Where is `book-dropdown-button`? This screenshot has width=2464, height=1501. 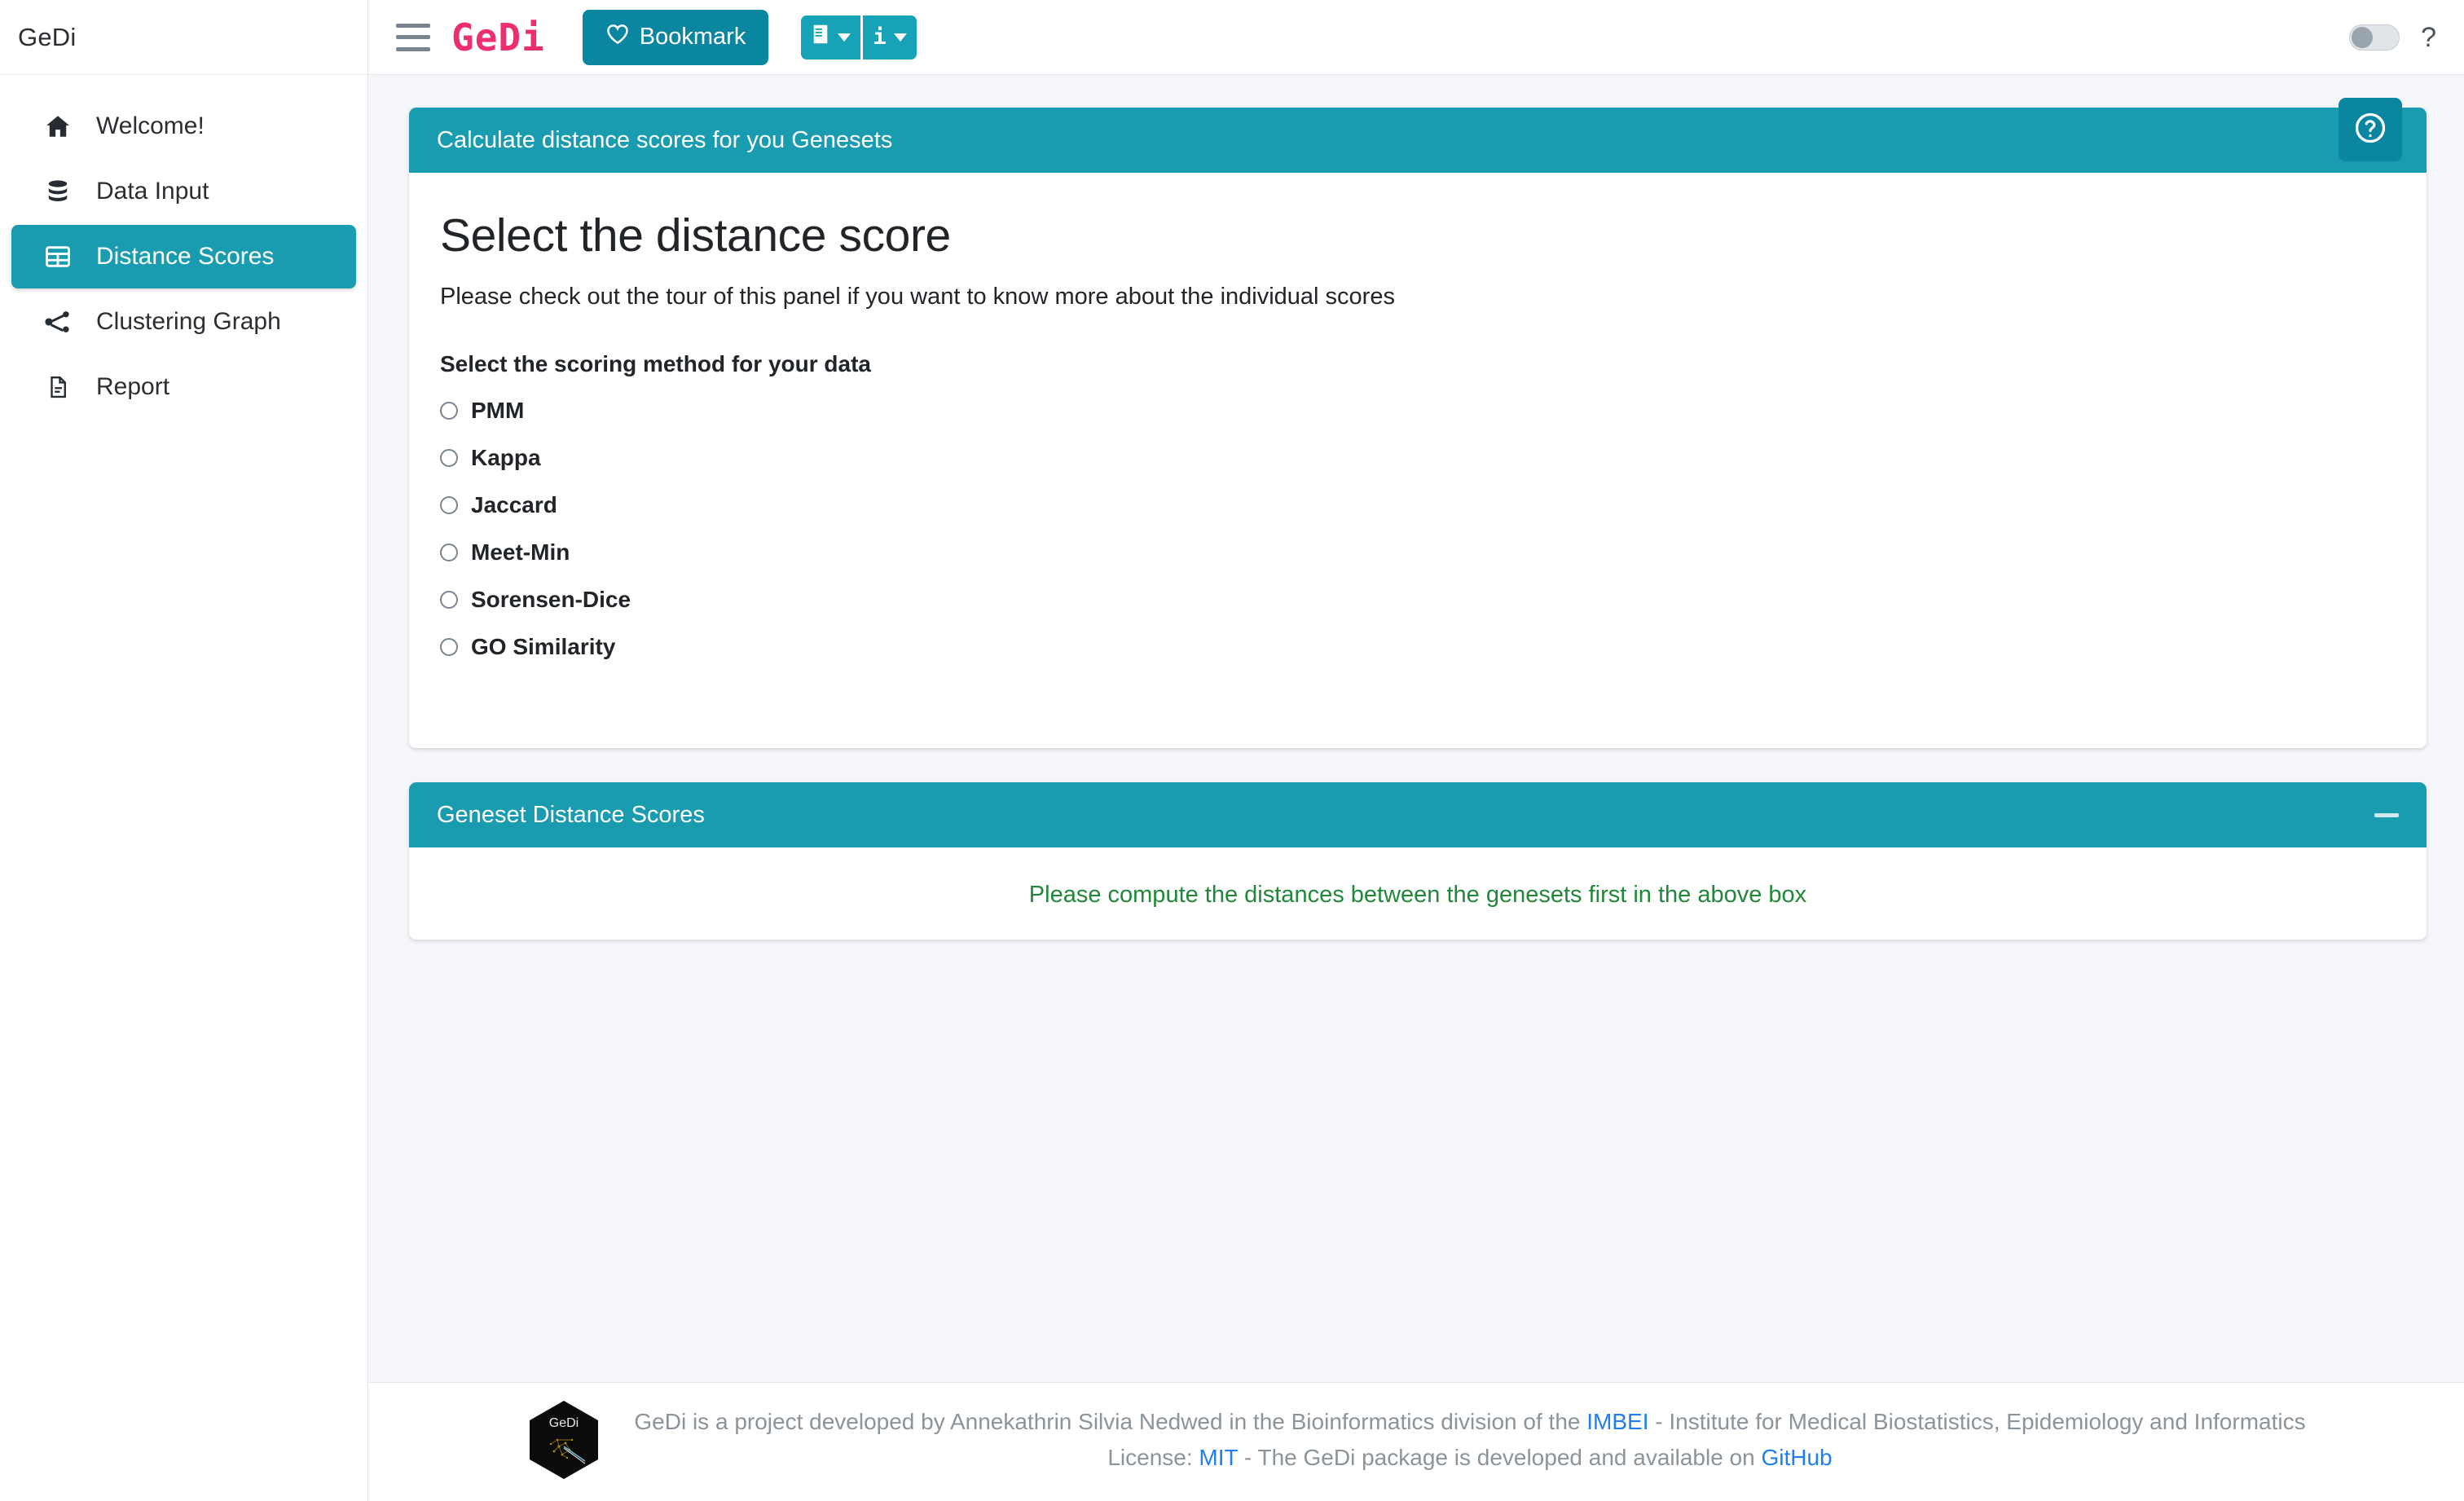 book-dropdown-button is located at coordinates (831, 37).